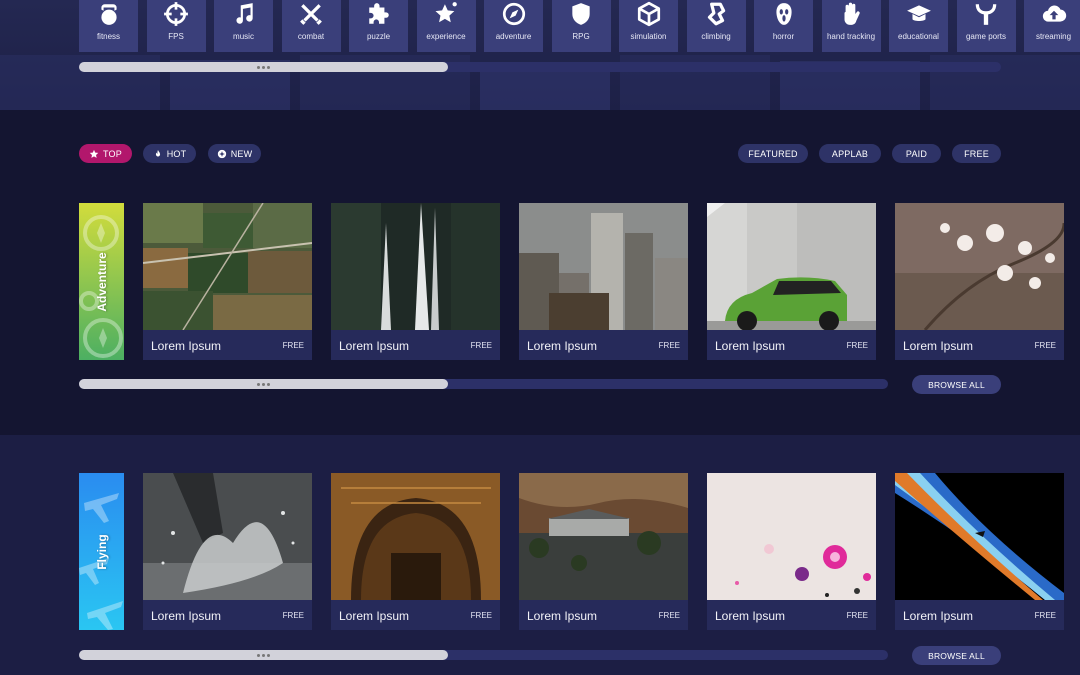 This screenshot has width=1080, height=675. I want to click on filter-featured-label: FEATURED, so click(773, 153).